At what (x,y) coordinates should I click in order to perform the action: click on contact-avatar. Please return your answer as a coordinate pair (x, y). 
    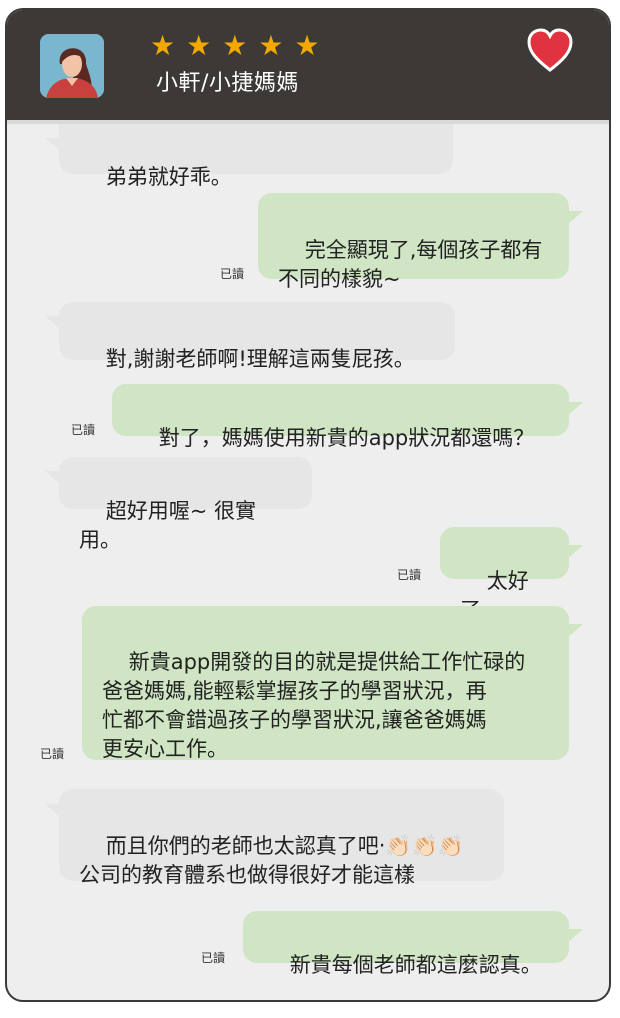
    Looking at the image, I should click on (72, 66).